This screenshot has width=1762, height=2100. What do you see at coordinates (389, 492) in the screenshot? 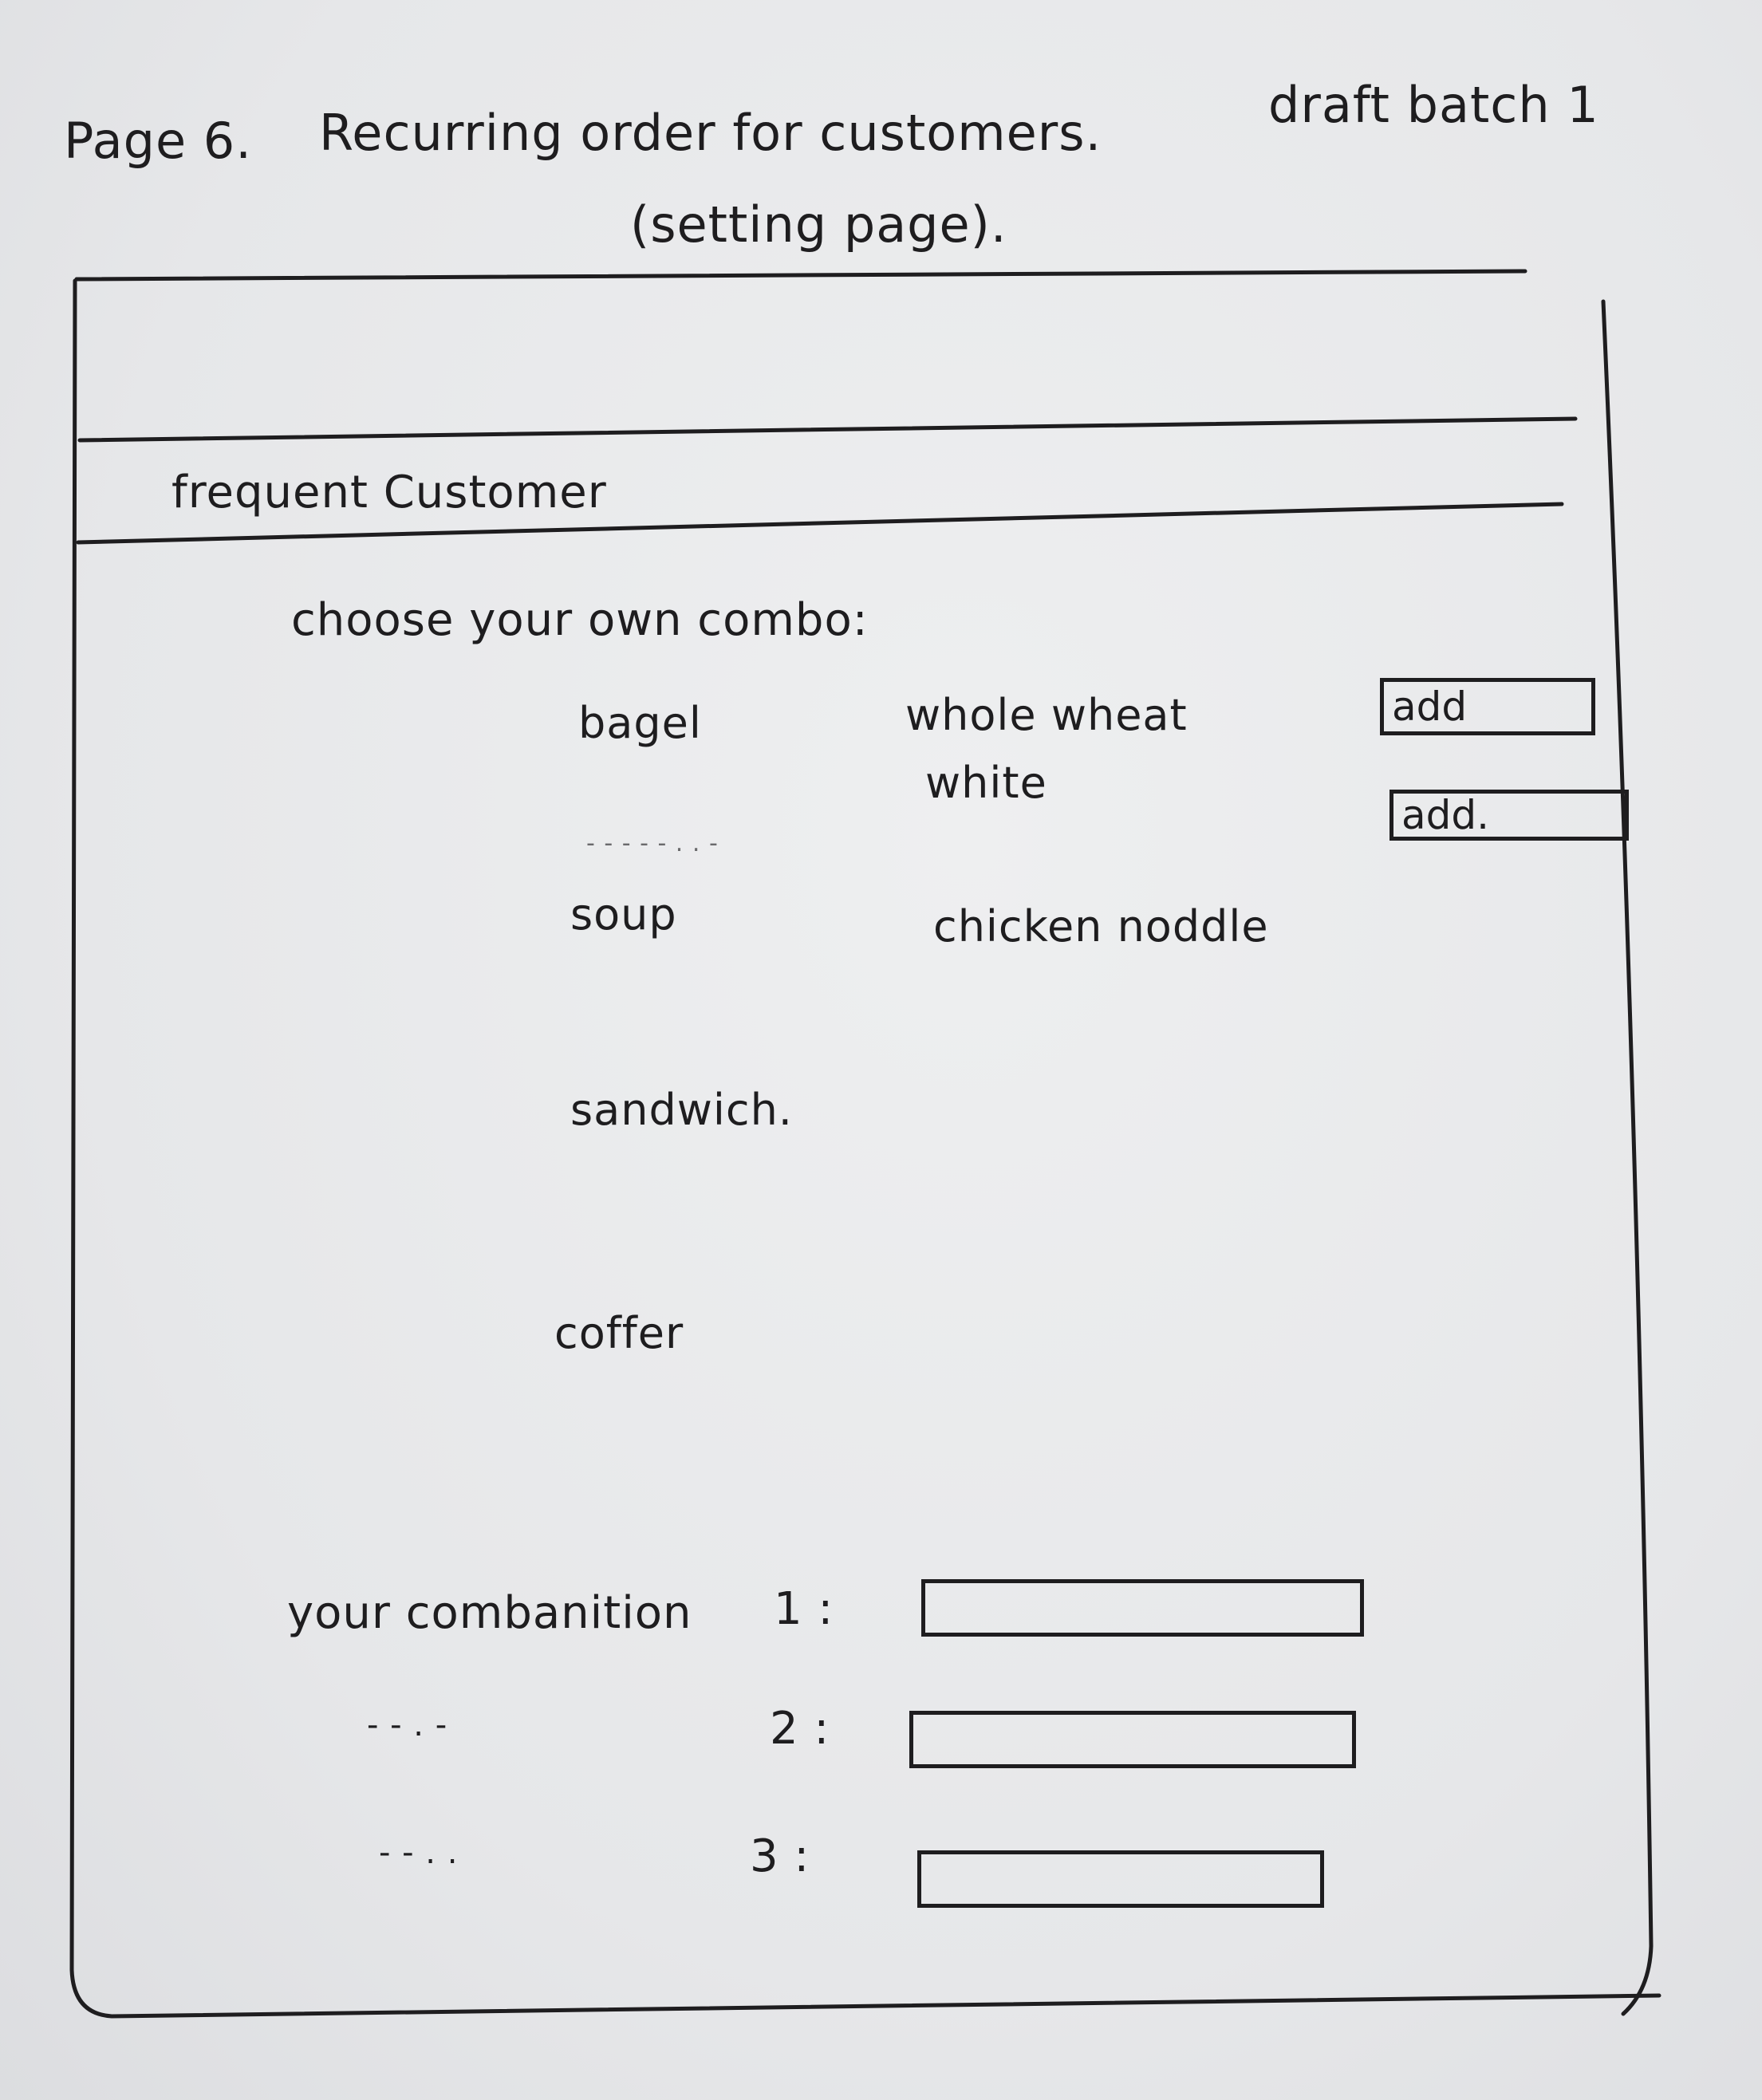
I see `section-title: frequent Customer` at bounding box center [389, 492].